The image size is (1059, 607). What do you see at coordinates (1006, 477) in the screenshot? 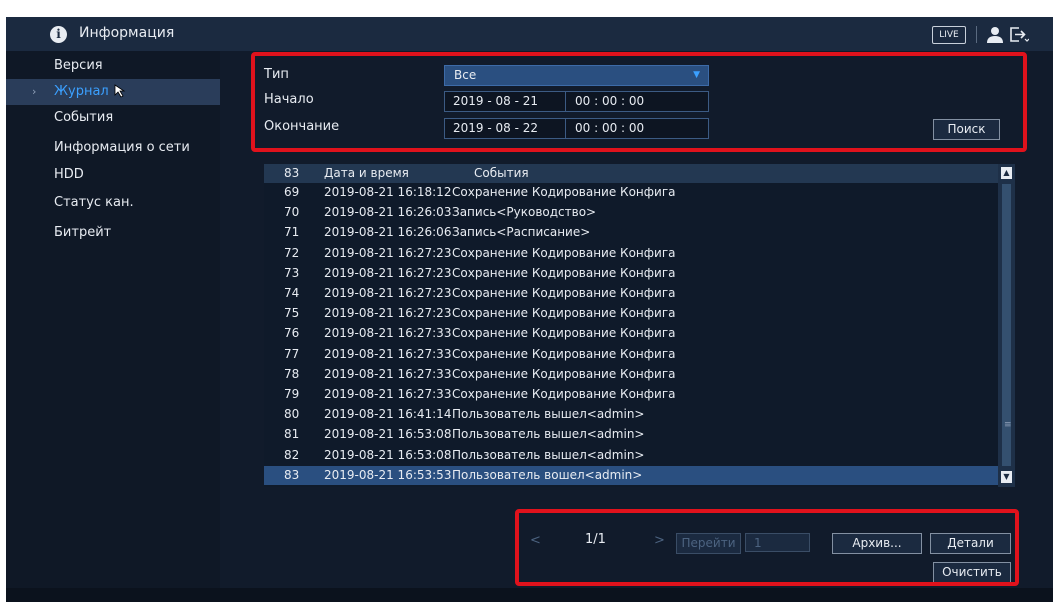
I see `scroll-down-icon: ▼` at bounding box center [1006, 477].